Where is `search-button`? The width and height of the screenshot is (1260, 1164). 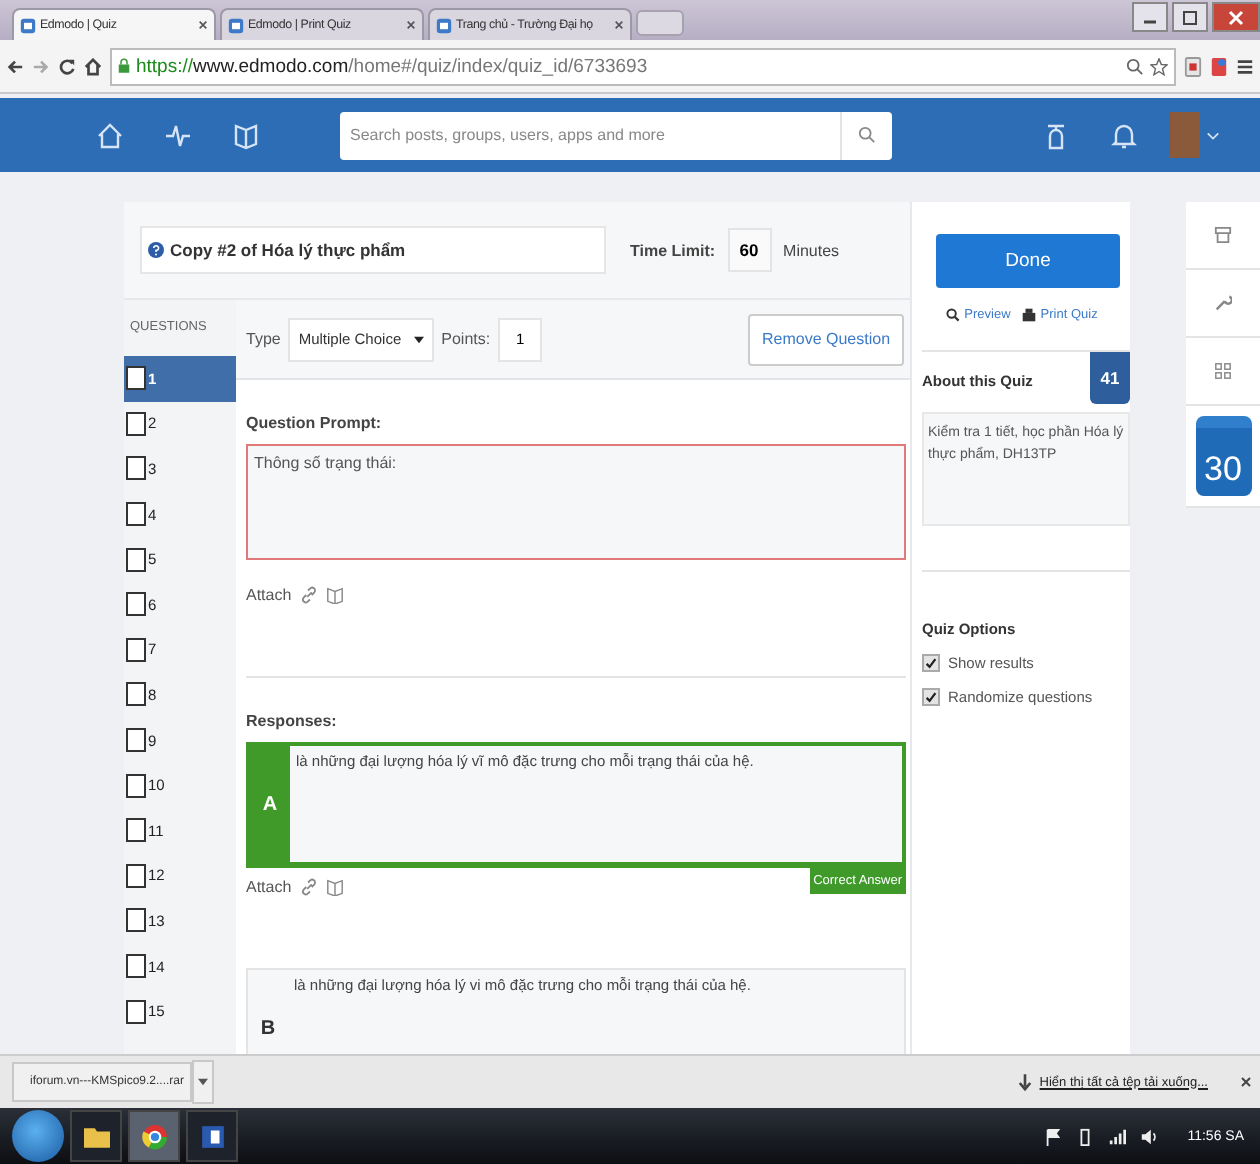 search-button is located at coordinates (866, 135).